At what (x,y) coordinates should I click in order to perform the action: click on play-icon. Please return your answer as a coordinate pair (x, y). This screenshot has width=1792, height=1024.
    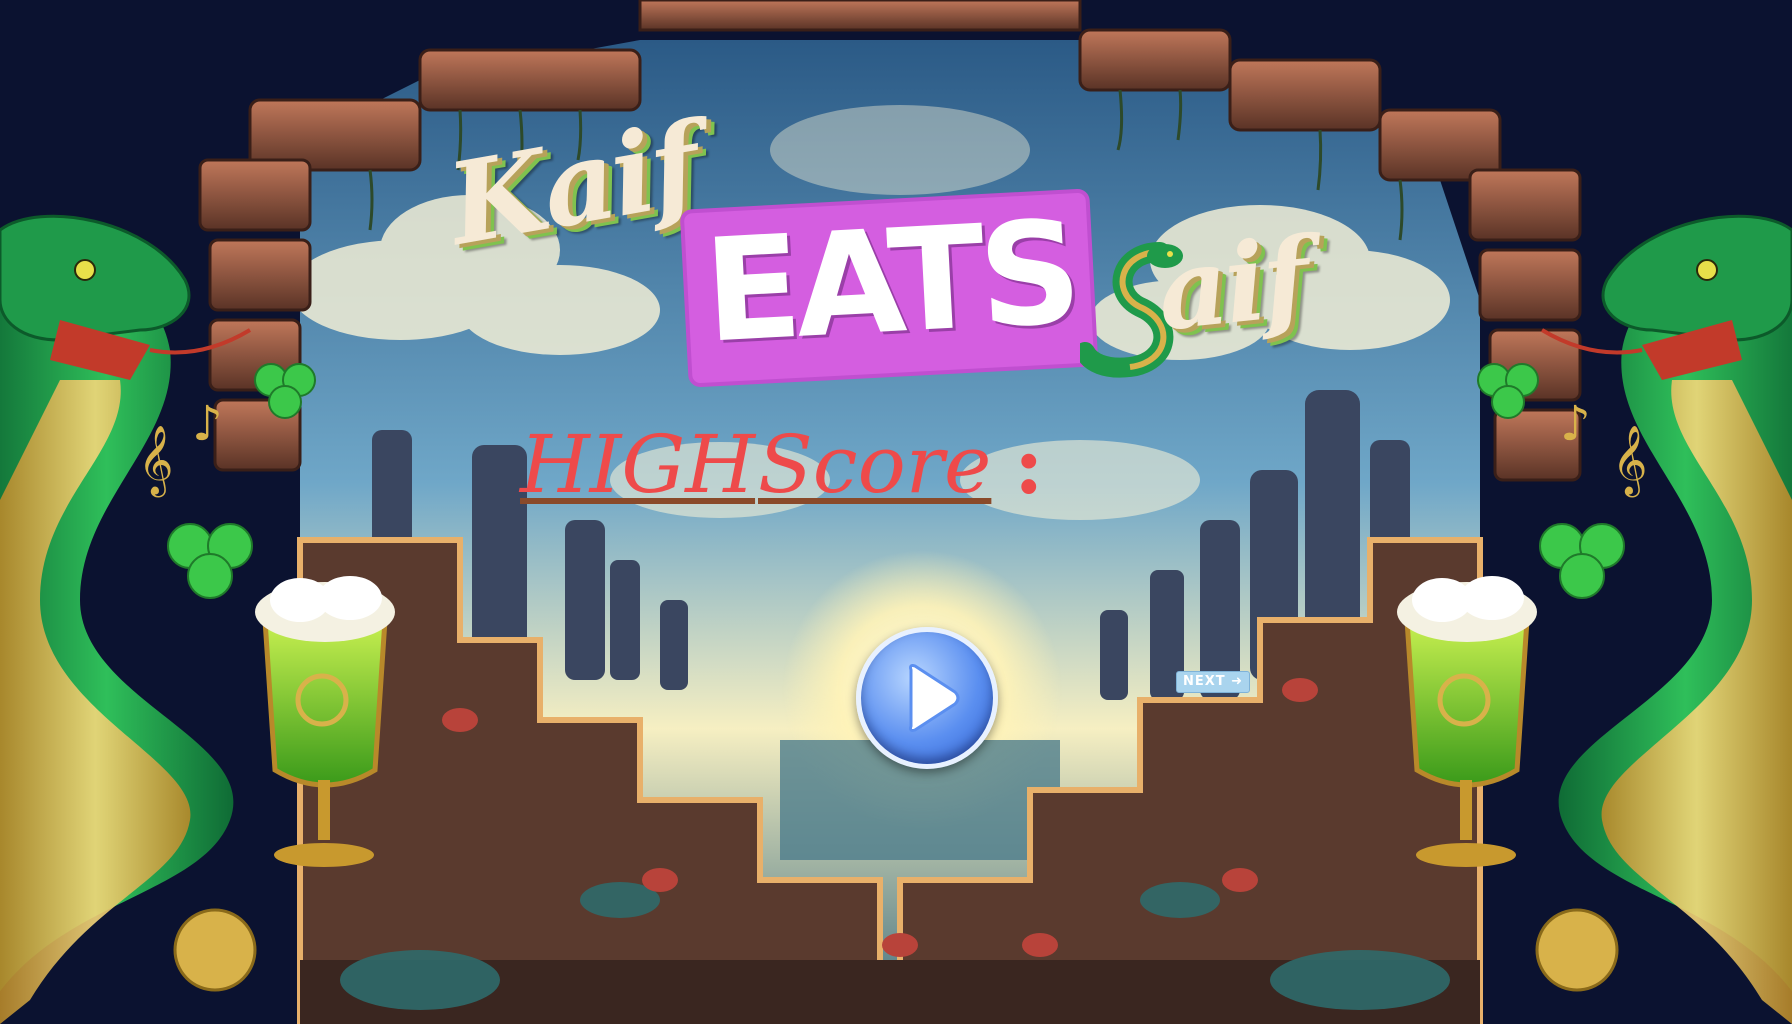
    Looking at the image, I should click on (934, 698).